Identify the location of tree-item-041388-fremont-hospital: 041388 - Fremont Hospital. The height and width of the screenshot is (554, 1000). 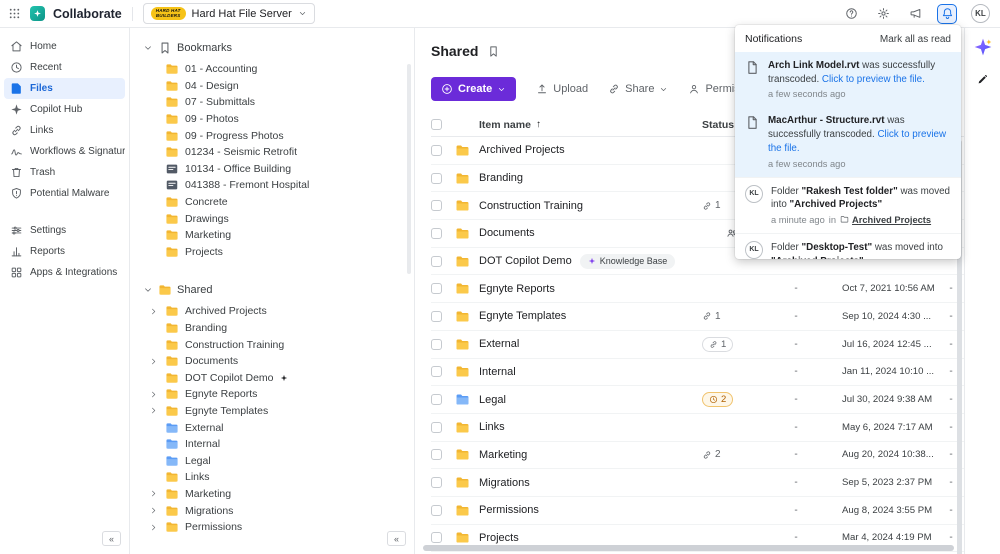
(272, 185).